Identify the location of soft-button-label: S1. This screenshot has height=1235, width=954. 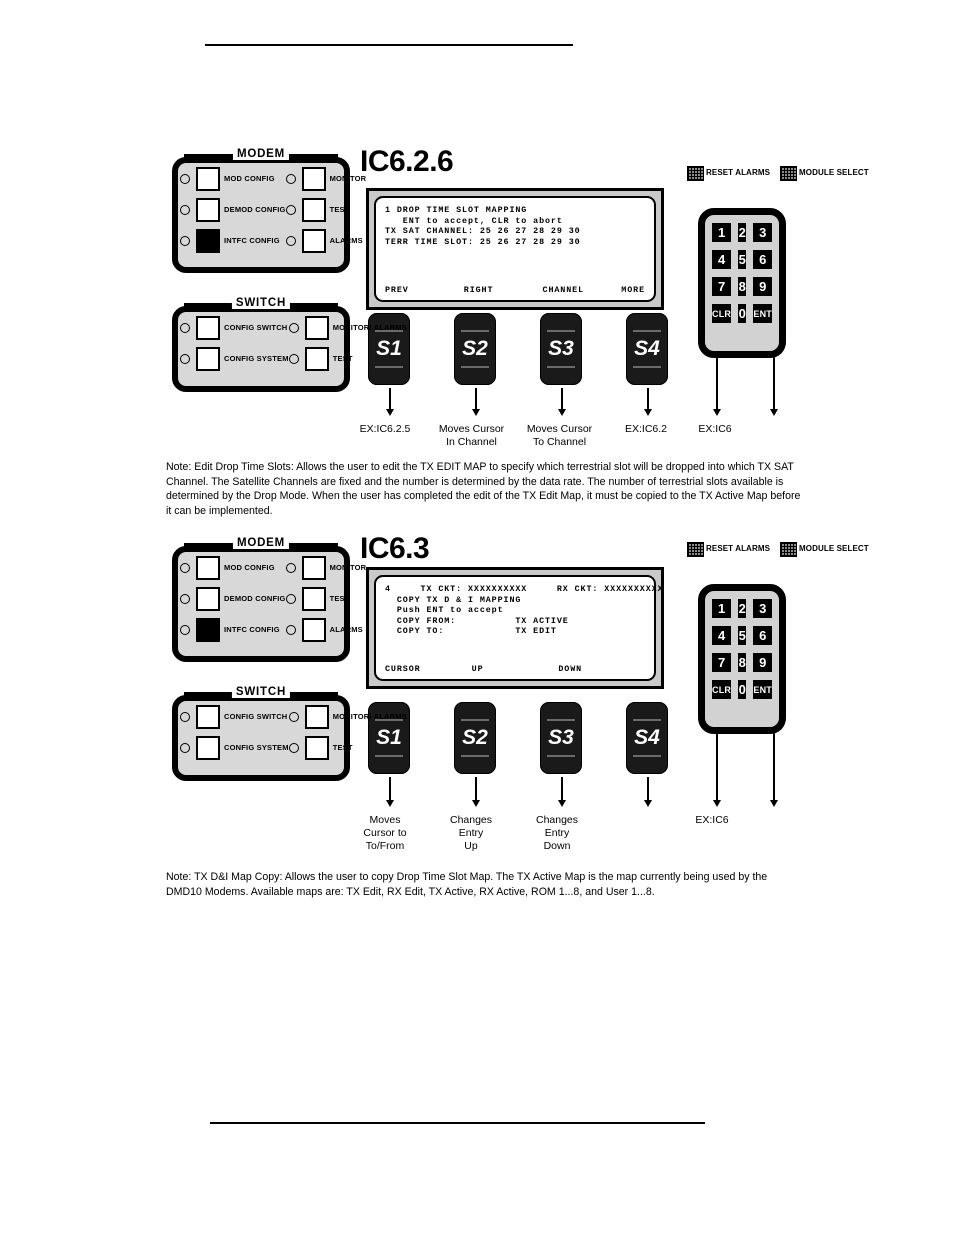
(389, 348).